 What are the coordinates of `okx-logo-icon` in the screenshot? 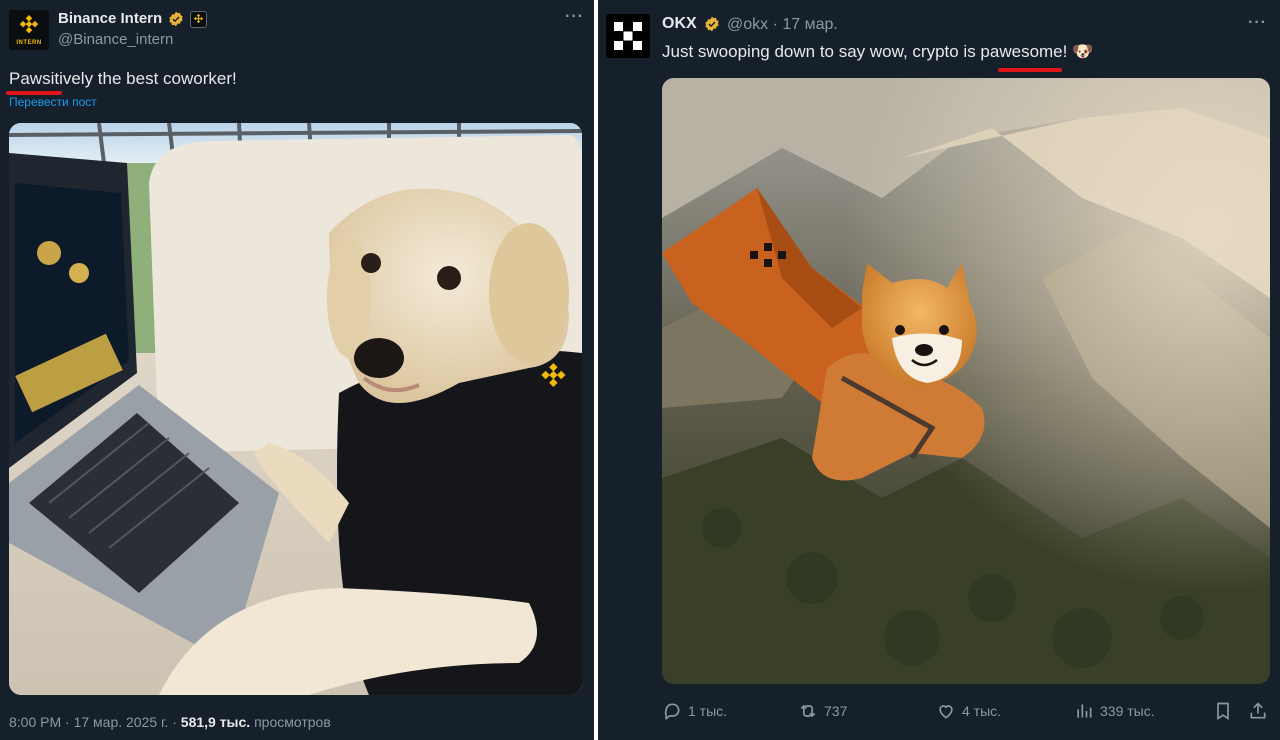 It's located at (628, 36).